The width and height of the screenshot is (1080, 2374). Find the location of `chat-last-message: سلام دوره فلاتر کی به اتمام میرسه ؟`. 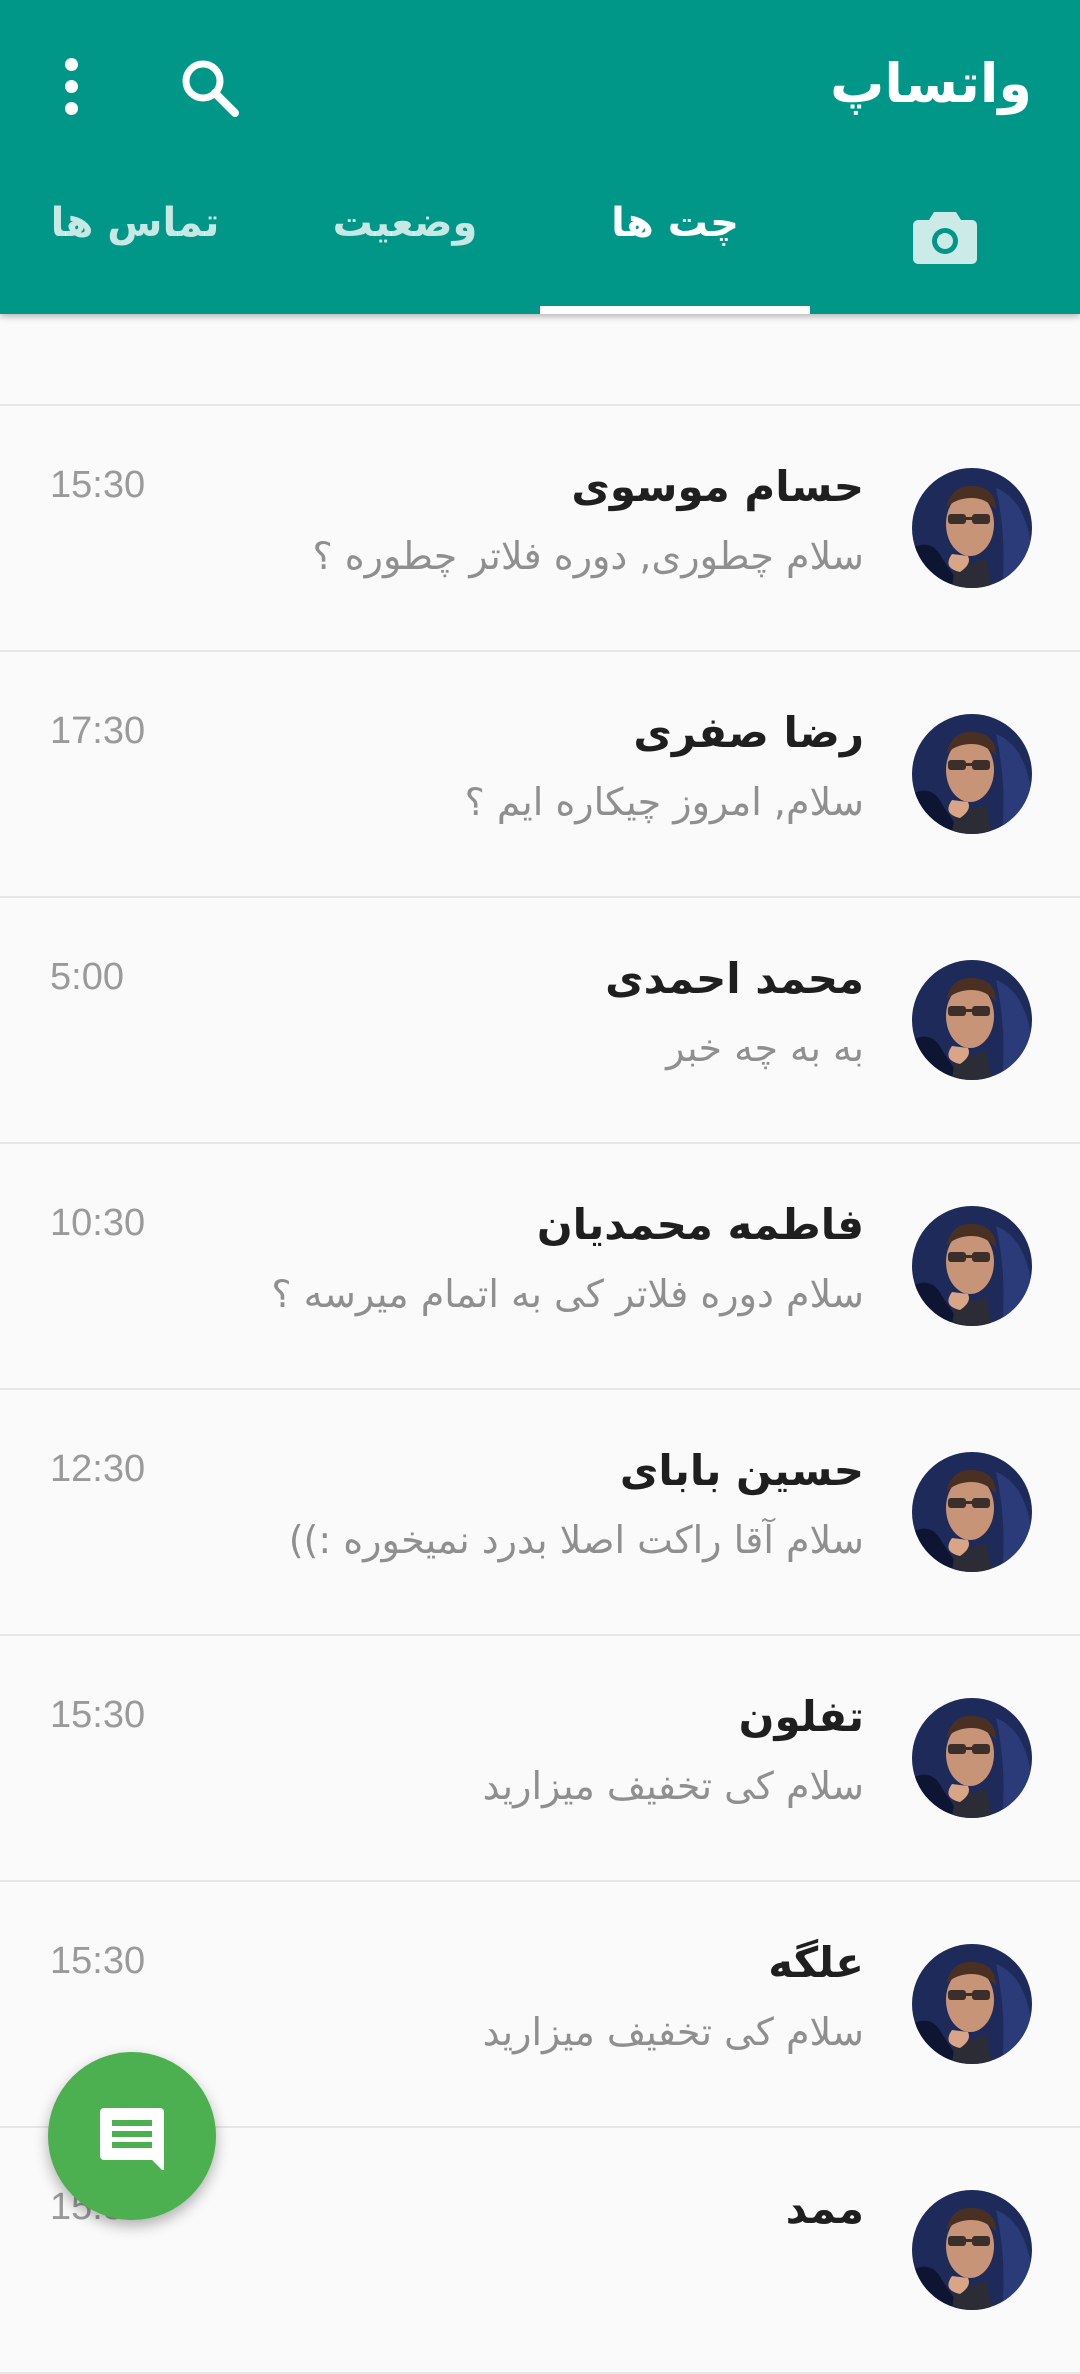

chat-last-message: سلام دوره فلاتر کی به اتمام میرسه ؟ is located at coordinates (567, 1294).